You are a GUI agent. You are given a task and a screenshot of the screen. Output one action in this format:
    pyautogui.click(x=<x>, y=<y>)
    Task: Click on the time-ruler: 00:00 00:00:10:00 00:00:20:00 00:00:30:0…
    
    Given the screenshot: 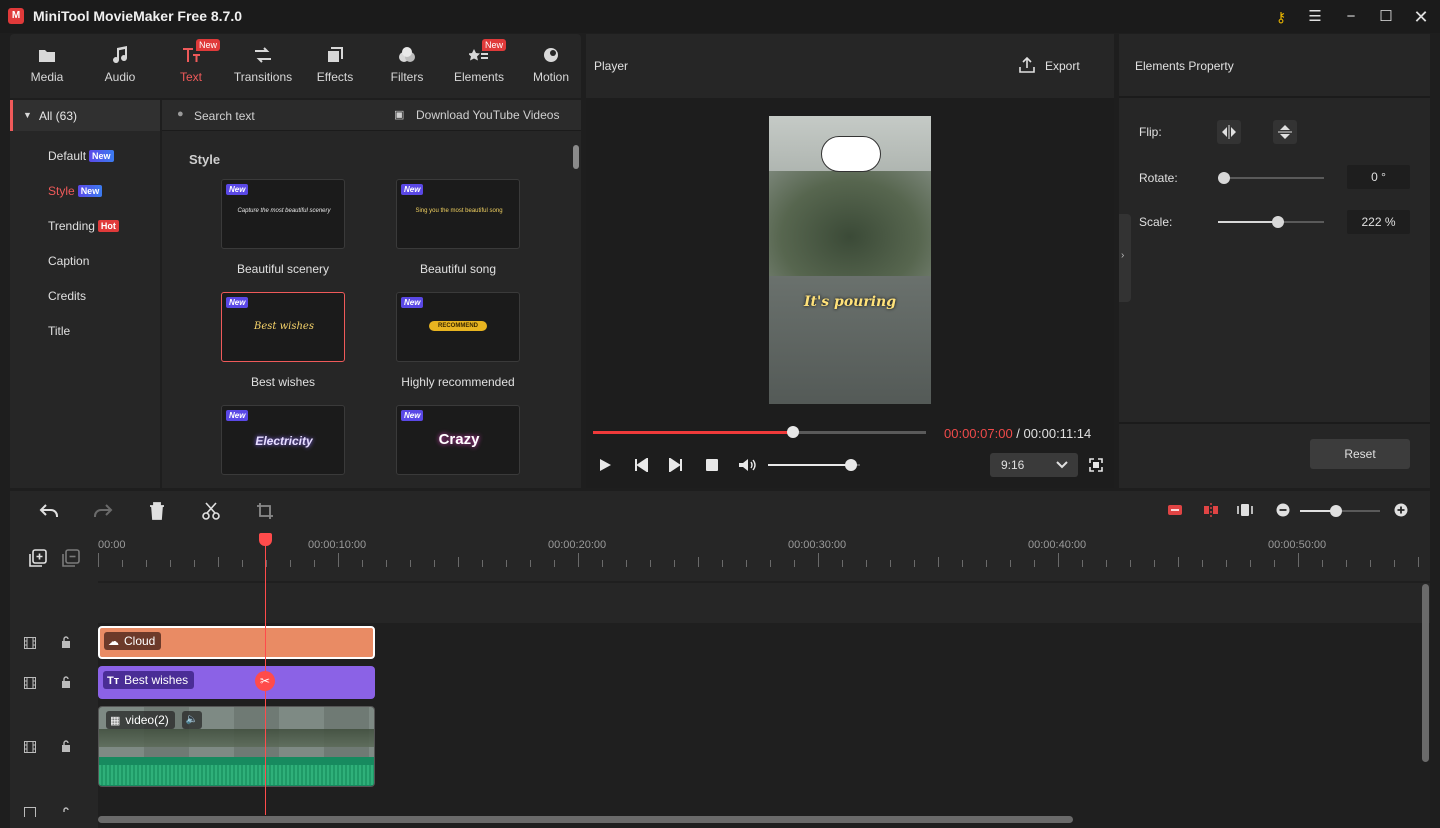 What is the action you would take?
    pyautogui.click(x=764, y=556)
    